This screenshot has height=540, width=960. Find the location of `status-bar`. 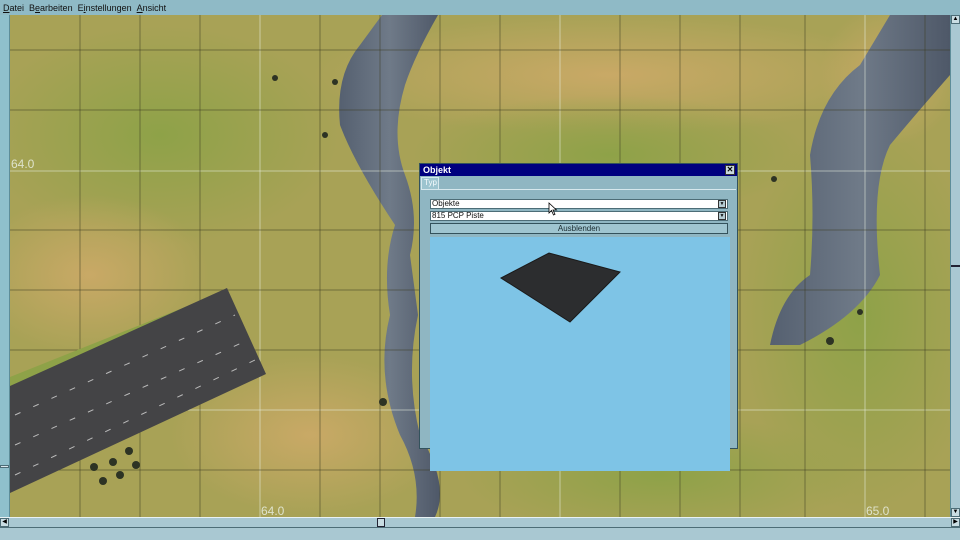

status-bar is located at coordinates (480, 533).